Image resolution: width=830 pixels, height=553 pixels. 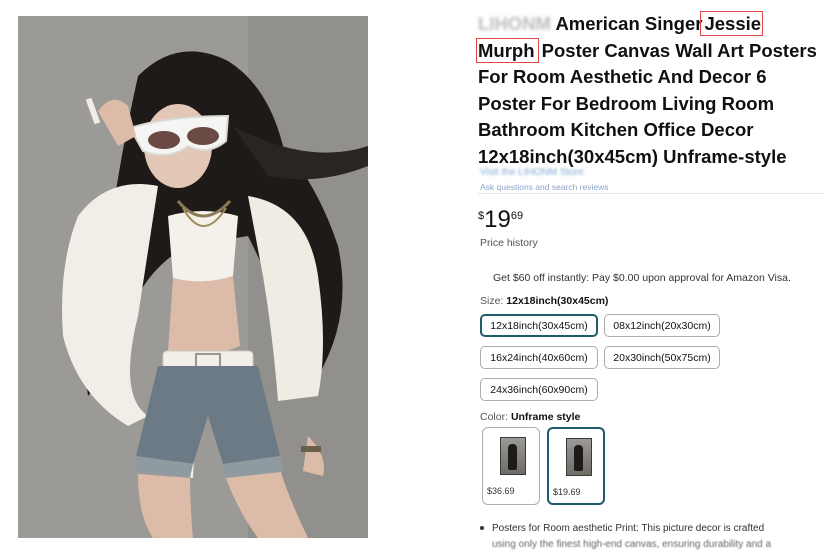 What do you see at coordinates (481, 216) in the screenshot?
I see `price-symbol: $` at bounding box center [481, 216].